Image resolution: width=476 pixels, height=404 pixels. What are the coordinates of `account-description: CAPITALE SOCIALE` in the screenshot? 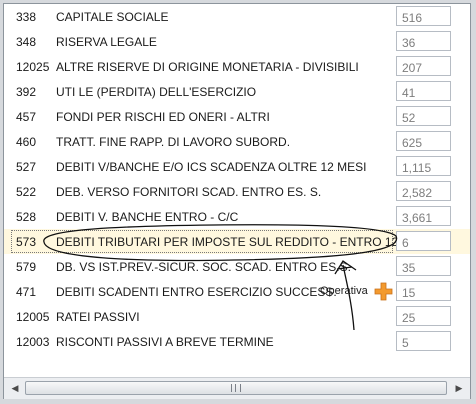 It's located at (112, 17).